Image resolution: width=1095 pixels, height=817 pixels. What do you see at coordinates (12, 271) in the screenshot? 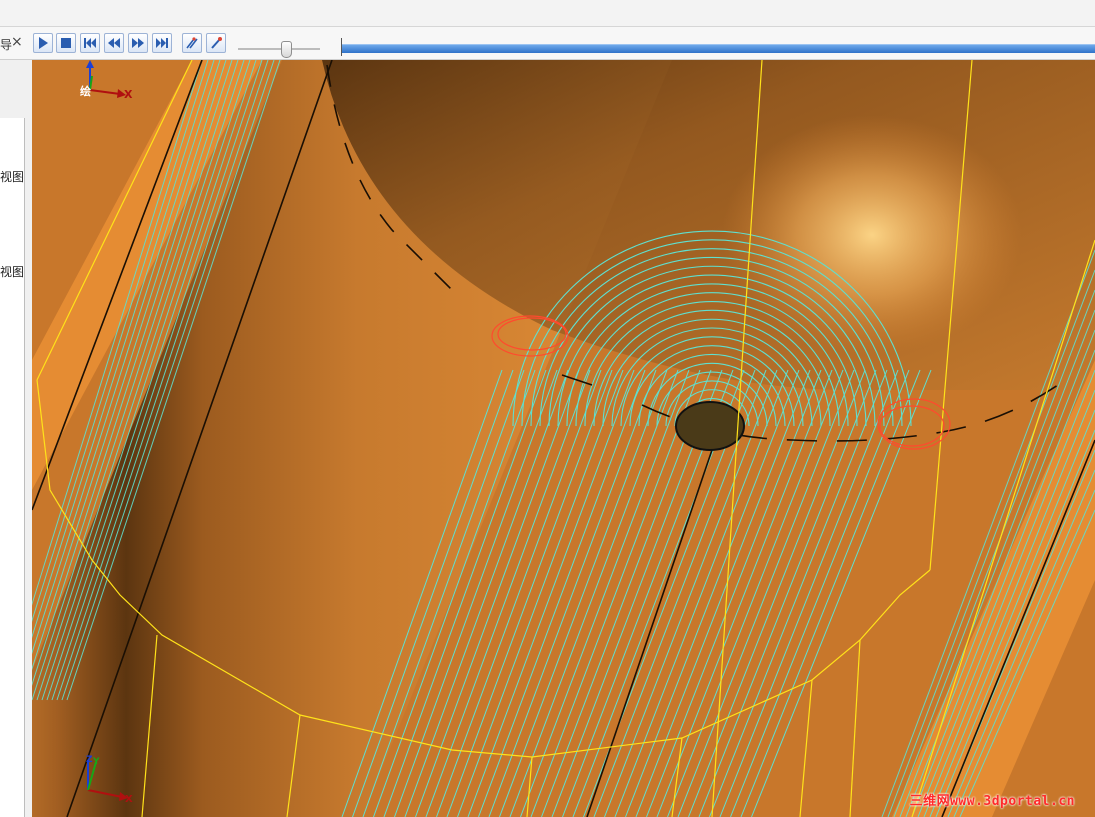
I see `view-item-2: 视图` at bounding box center [12, 271].